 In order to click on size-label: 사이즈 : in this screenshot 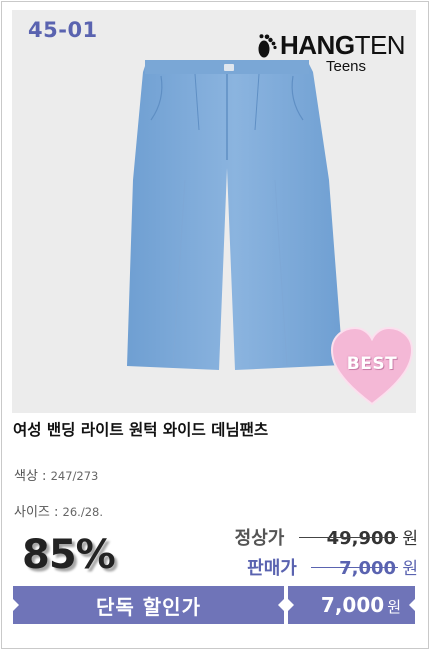, I will do `click(36, 512)`.